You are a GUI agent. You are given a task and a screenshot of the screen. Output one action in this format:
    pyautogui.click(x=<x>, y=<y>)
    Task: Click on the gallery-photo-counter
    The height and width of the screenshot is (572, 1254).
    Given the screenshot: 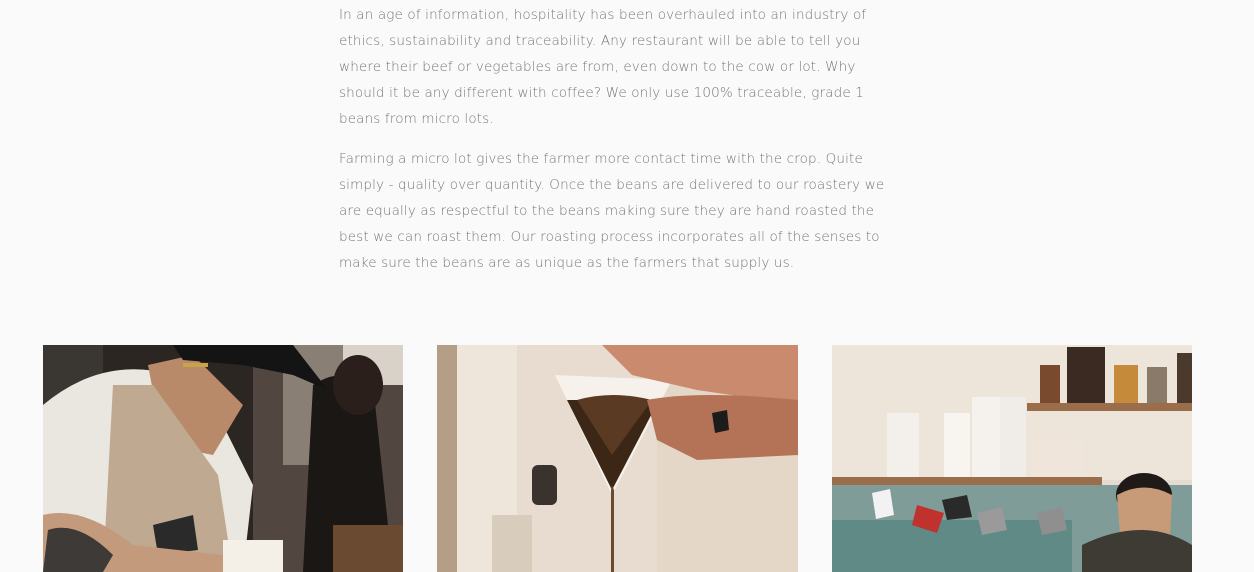 What is the action you would take?
    pyautogui.click(x=1012, y=458)
    